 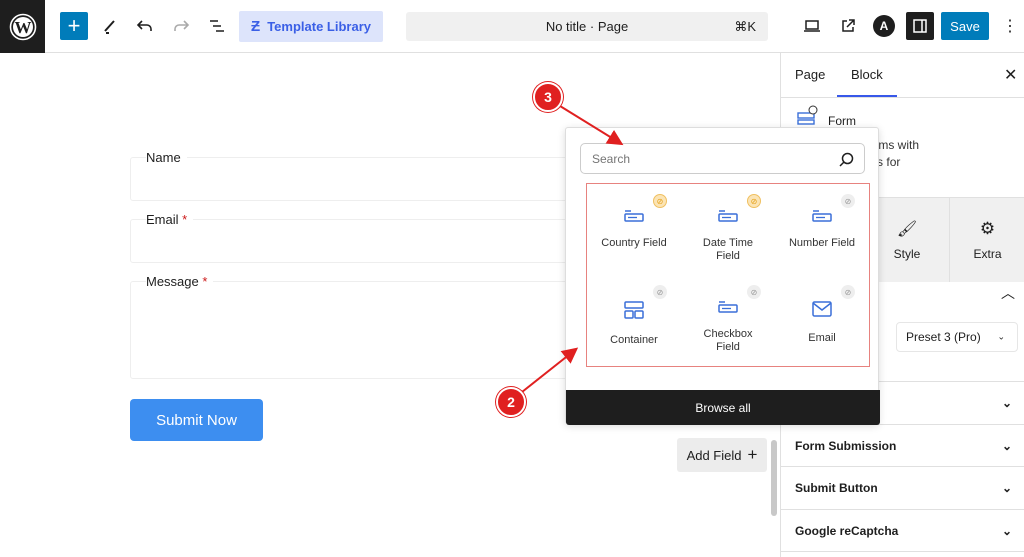 I want to click on document-overview-button, so click(x=217, y=26).